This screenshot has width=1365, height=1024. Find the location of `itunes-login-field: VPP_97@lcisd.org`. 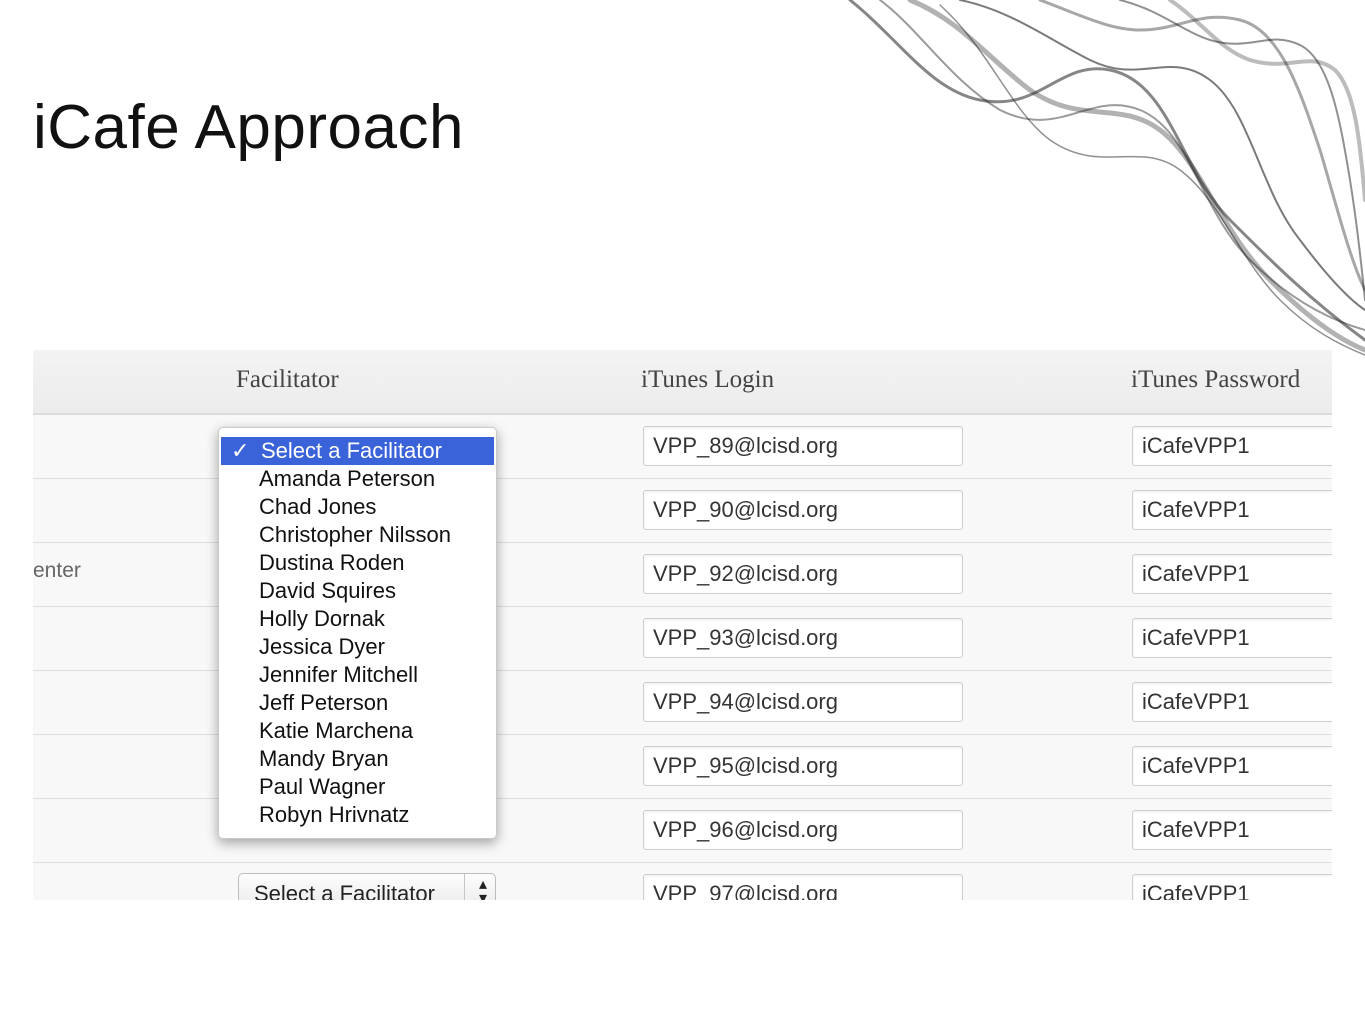

itunes-login-field: VPP_97@lcisd.org is located at coordinates (803, 887).